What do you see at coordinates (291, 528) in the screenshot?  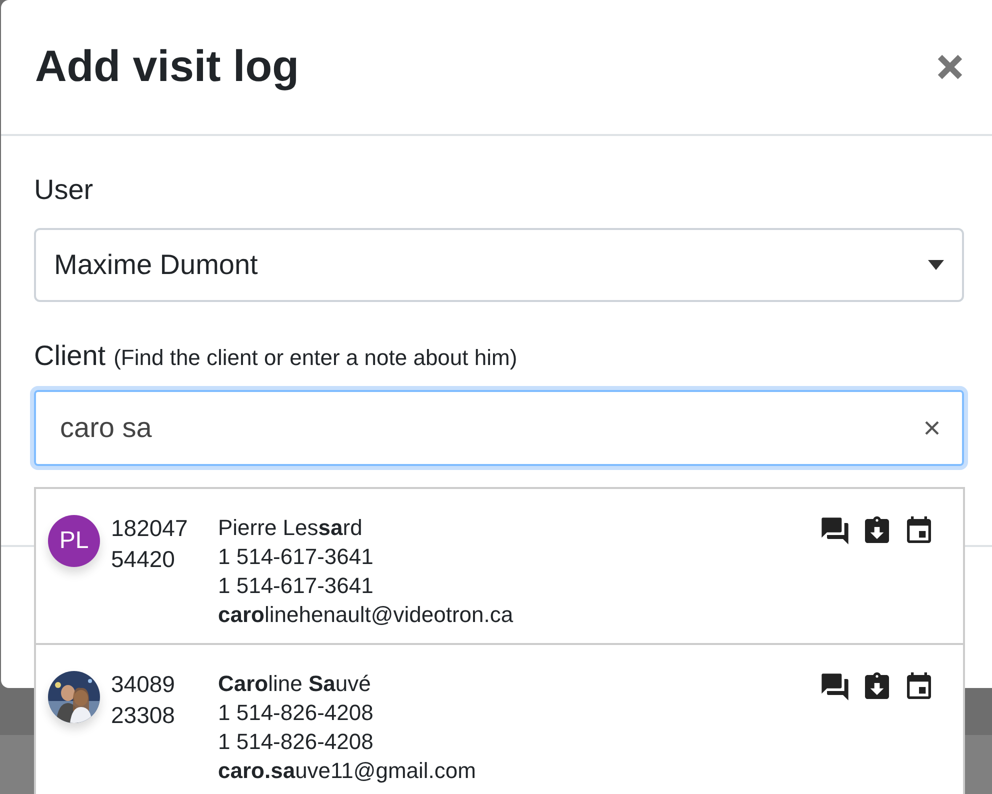 I see `client-name: Pierre Lessard` at bounding box center [291, 528].